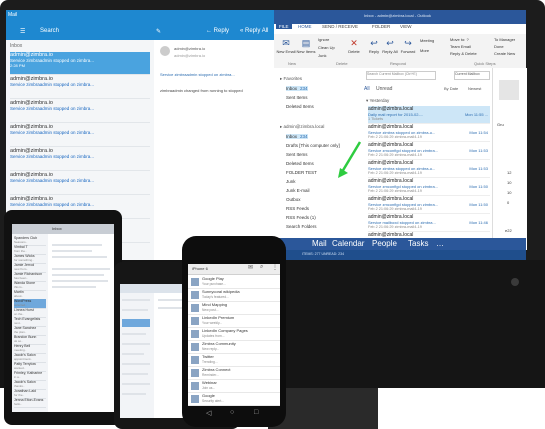  What do you see at coordinates (298, 154) in the screenshot?
I see `folder-item: Sent Items` at bounding box center [298, 154].